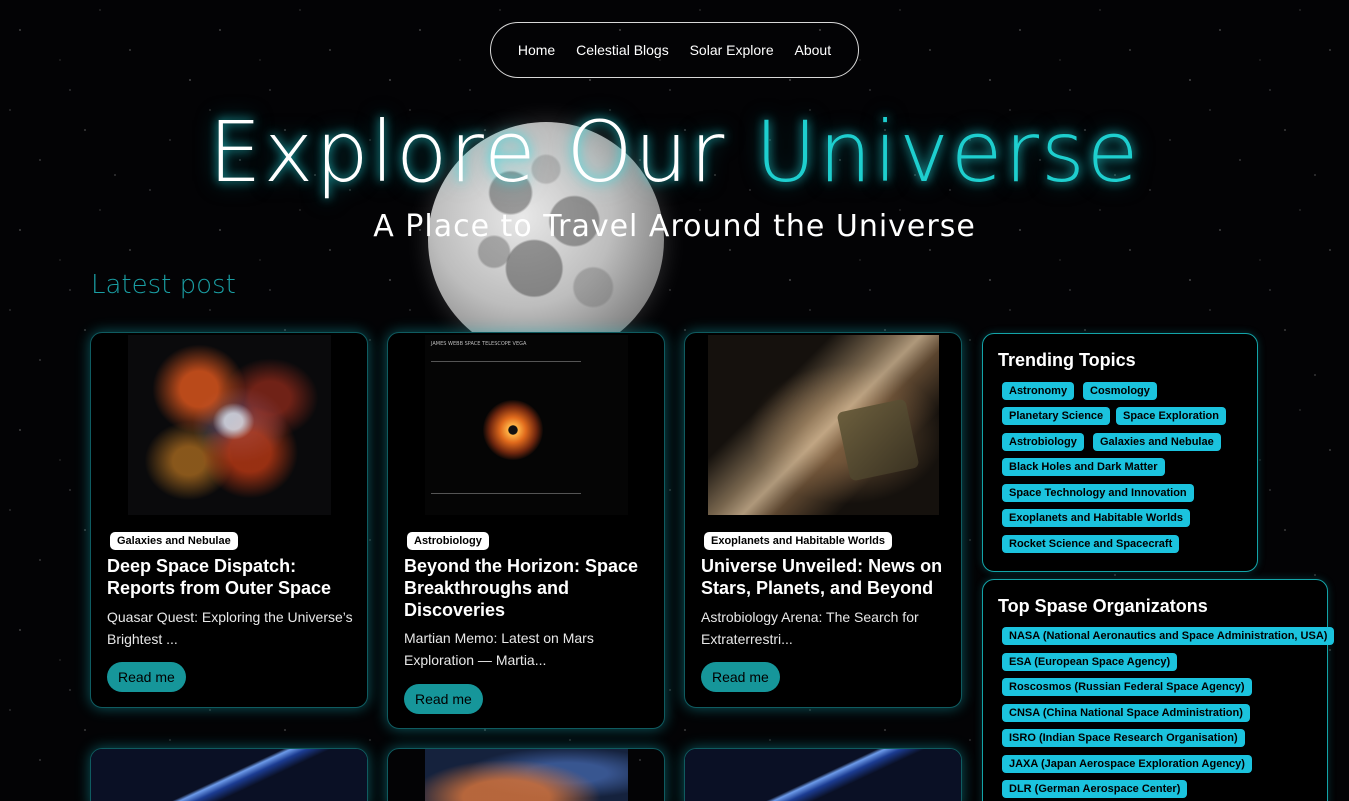 The height and width of the screenshot is (801, 1349). What do you see at coordinates (674, 226) in the screenshot?
I see `hero-subtitle: A Place to Travel Around the Universe` at bounding box center [674, 226].